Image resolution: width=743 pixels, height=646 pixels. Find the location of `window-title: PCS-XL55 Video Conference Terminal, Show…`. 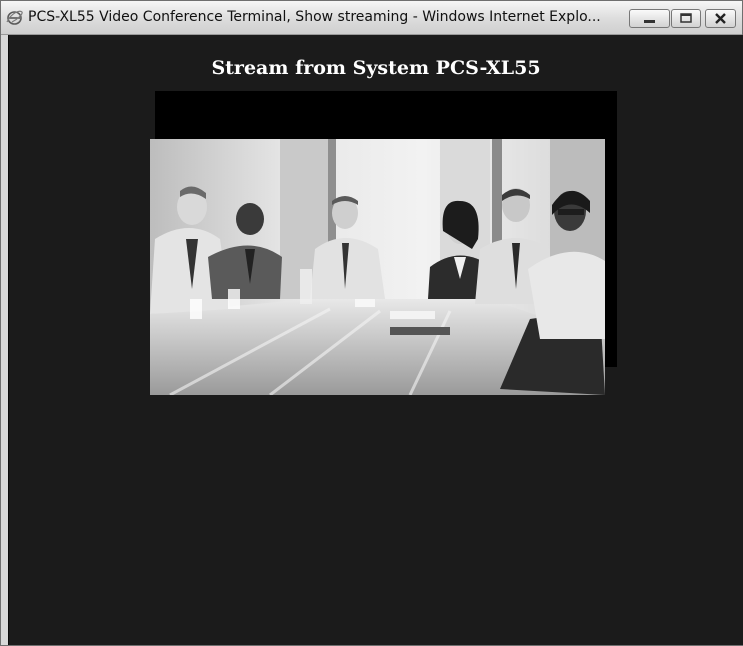

window-title: PCS-XL55 Video Conference Terminal, Show… is located at coordinates (314, 17).